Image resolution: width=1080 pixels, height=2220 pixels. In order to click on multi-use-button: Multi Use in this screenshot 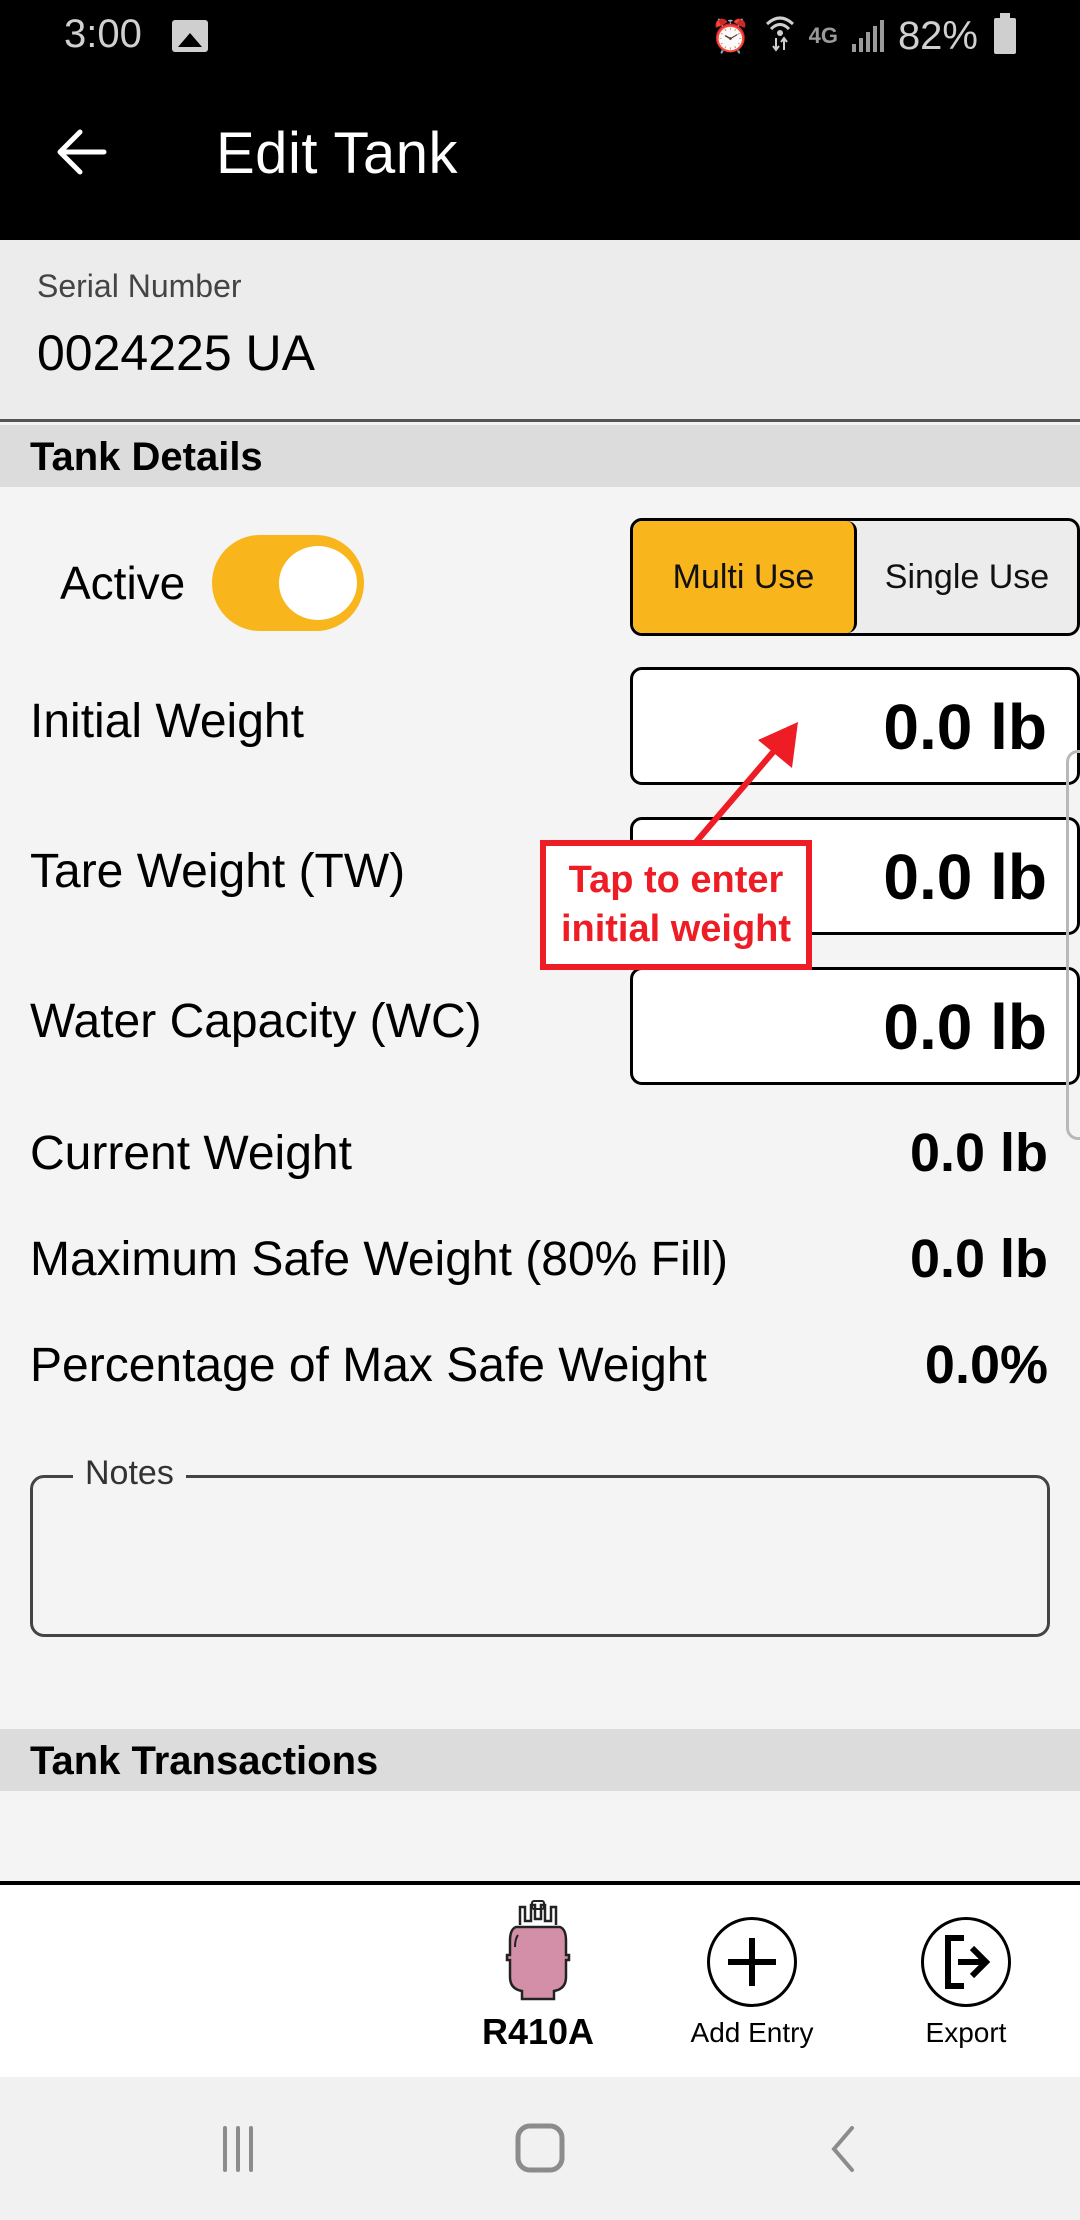, I will do `click(745, 577)`.